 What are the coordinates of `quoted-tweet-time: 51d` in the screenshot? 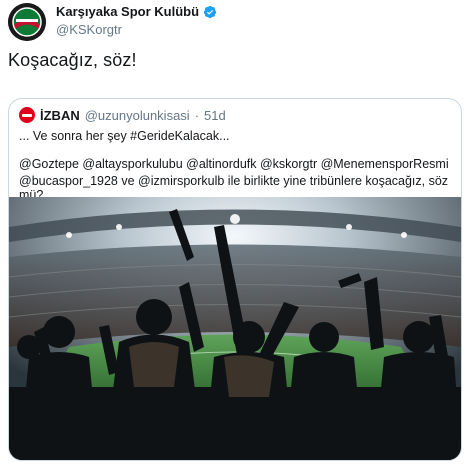 It's located at (215, 115).